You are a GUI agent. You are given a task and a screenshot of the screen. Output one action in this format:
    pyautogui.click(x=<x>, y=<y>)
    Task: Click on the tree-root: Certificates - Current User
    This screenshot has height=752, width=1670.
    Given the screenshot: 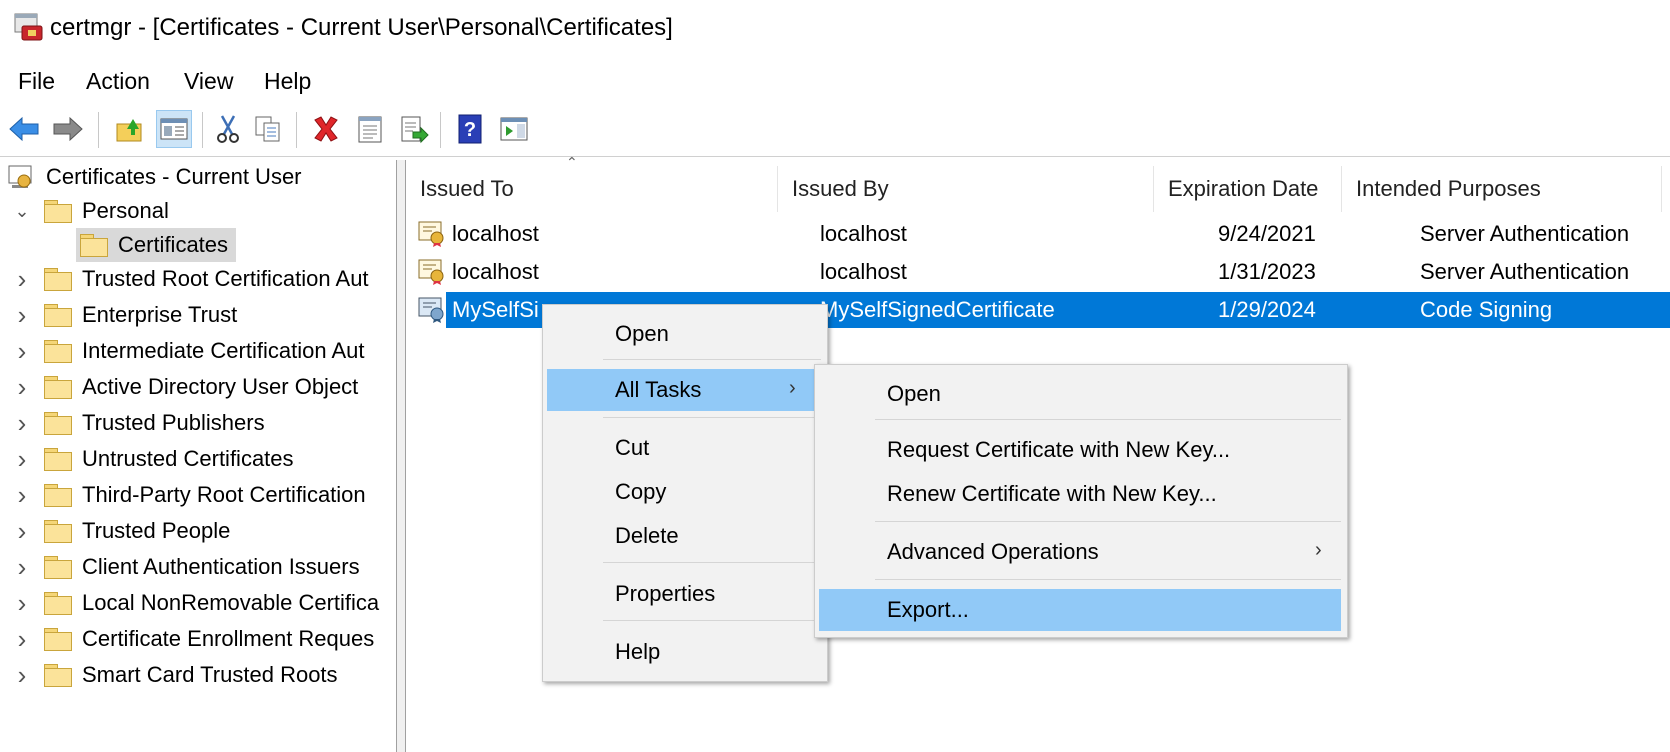 What is the action you would take?
    pyautogui.click(x=154, y=177)
    